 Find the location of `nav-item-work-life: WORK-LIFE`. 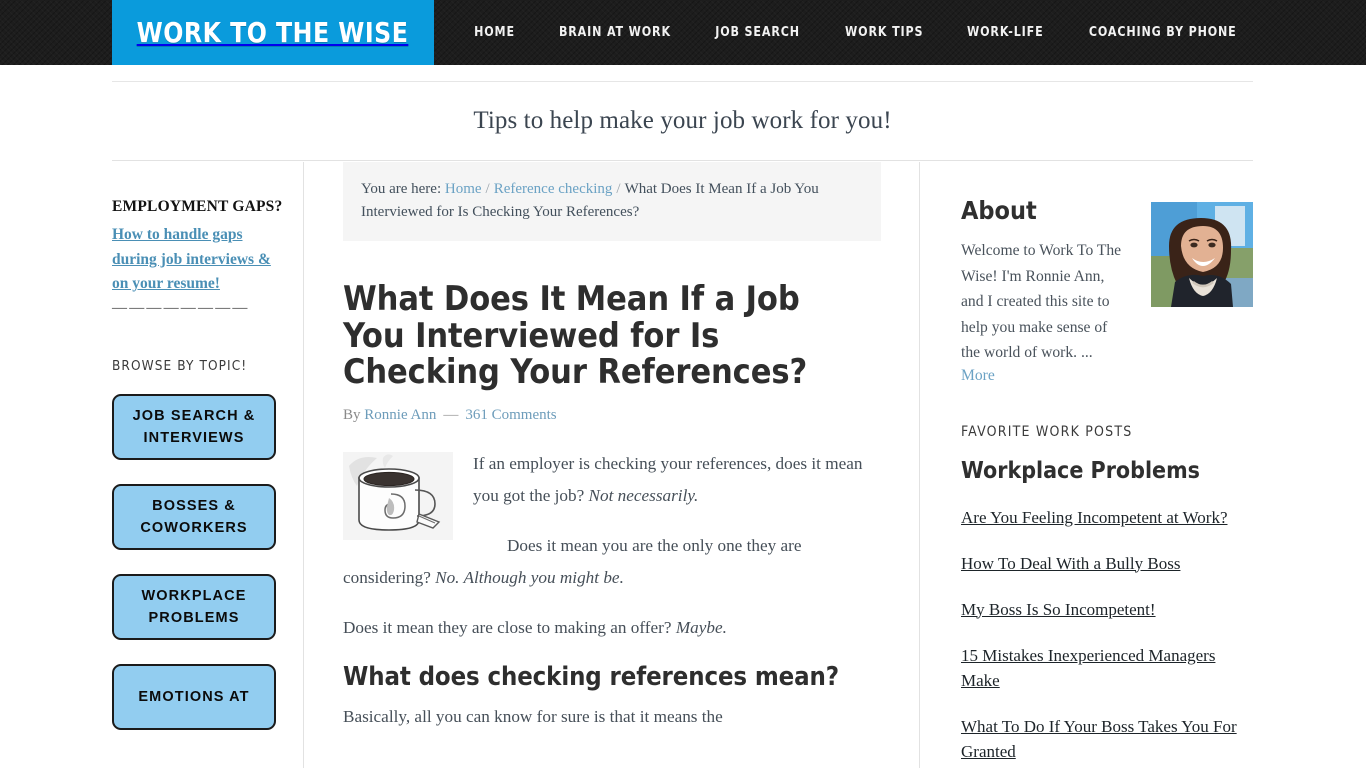

nav-item-work-life: WORK-LIFE is located at coordinates (1005, 32).